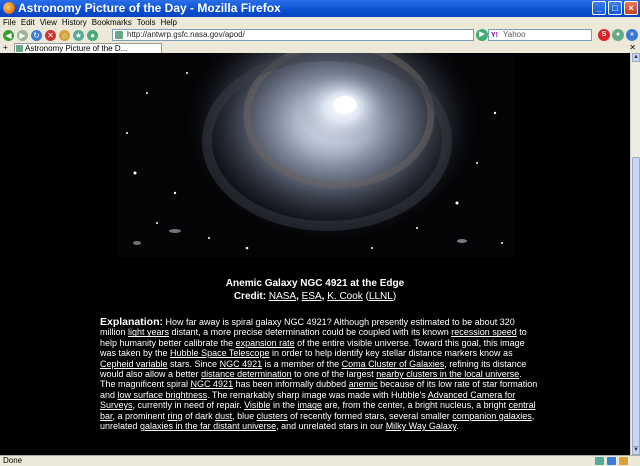 The height and width of the screenshot is (466, 640). Describe the element at coordinates (636, 57) in the screenshot. I see `scroll-up-icon: ▲` at that location.